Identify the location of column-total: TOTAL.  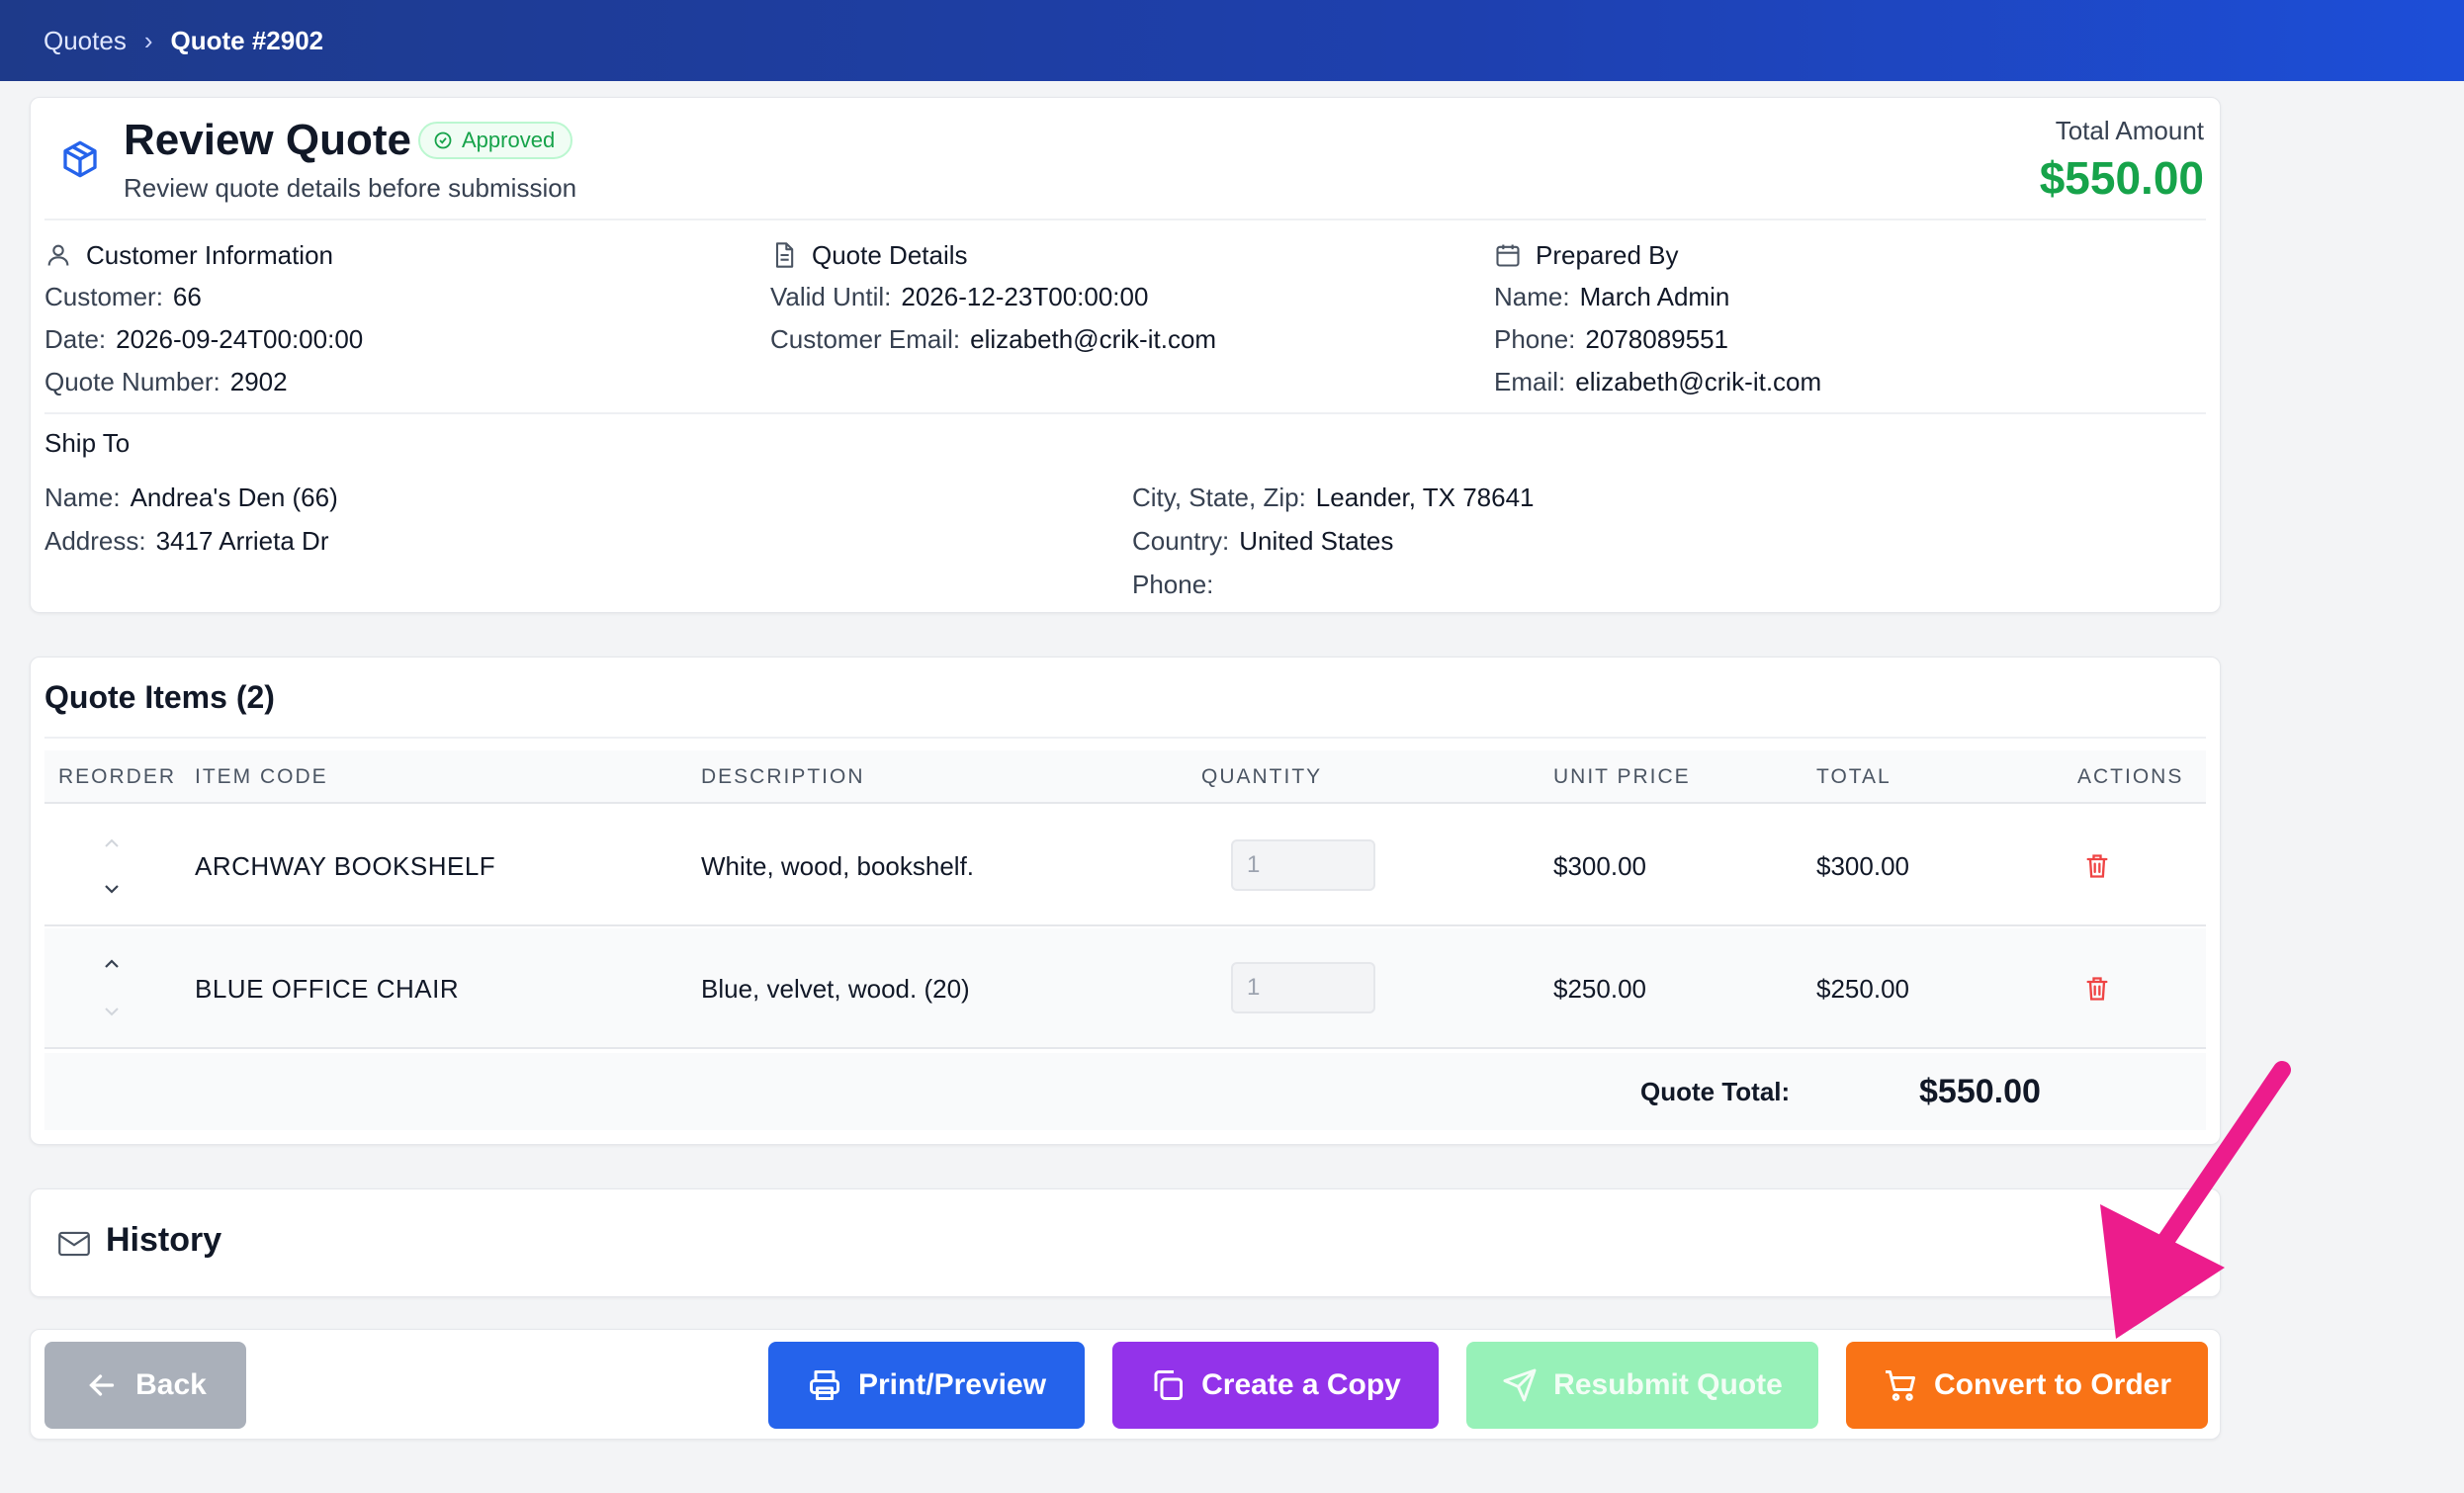
(1854, 777).